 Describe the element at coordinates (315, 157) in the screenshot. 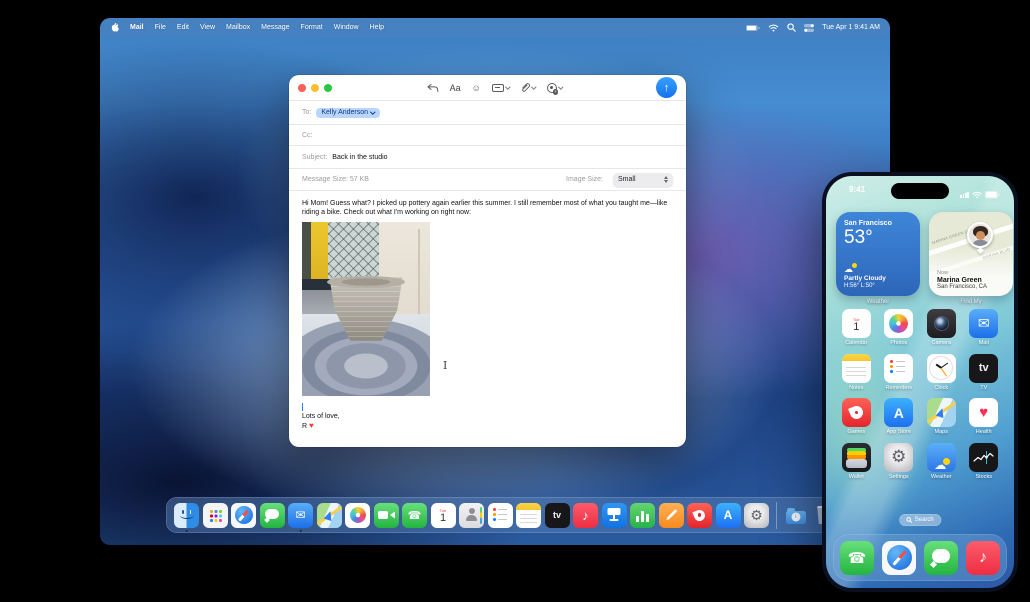

I see `subject-label: Subject:` at that location.